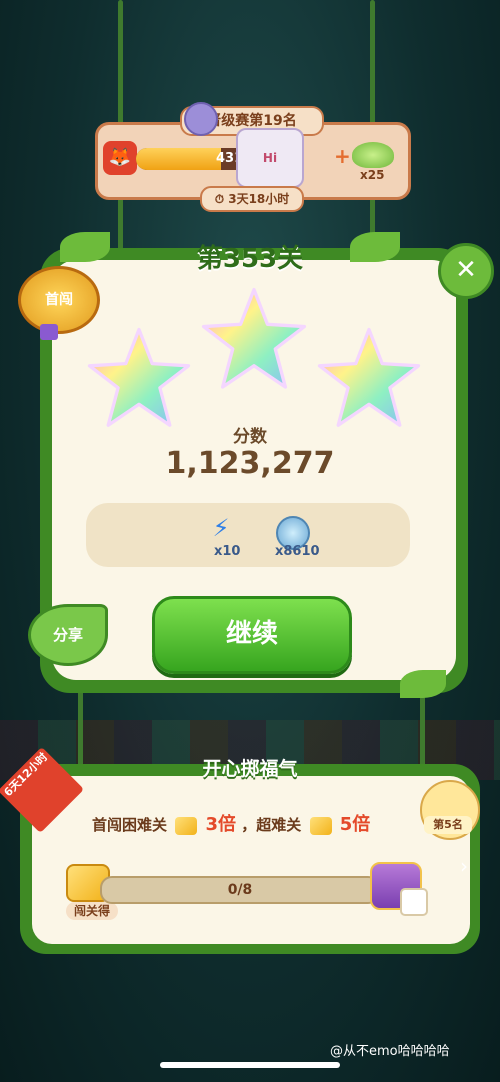 The image size is (500, 1082). What do you see at coordinates (120, 158) in the screenshot?
I see `fox-avatar-icon: 🦊` at bounding box center [120, 158].